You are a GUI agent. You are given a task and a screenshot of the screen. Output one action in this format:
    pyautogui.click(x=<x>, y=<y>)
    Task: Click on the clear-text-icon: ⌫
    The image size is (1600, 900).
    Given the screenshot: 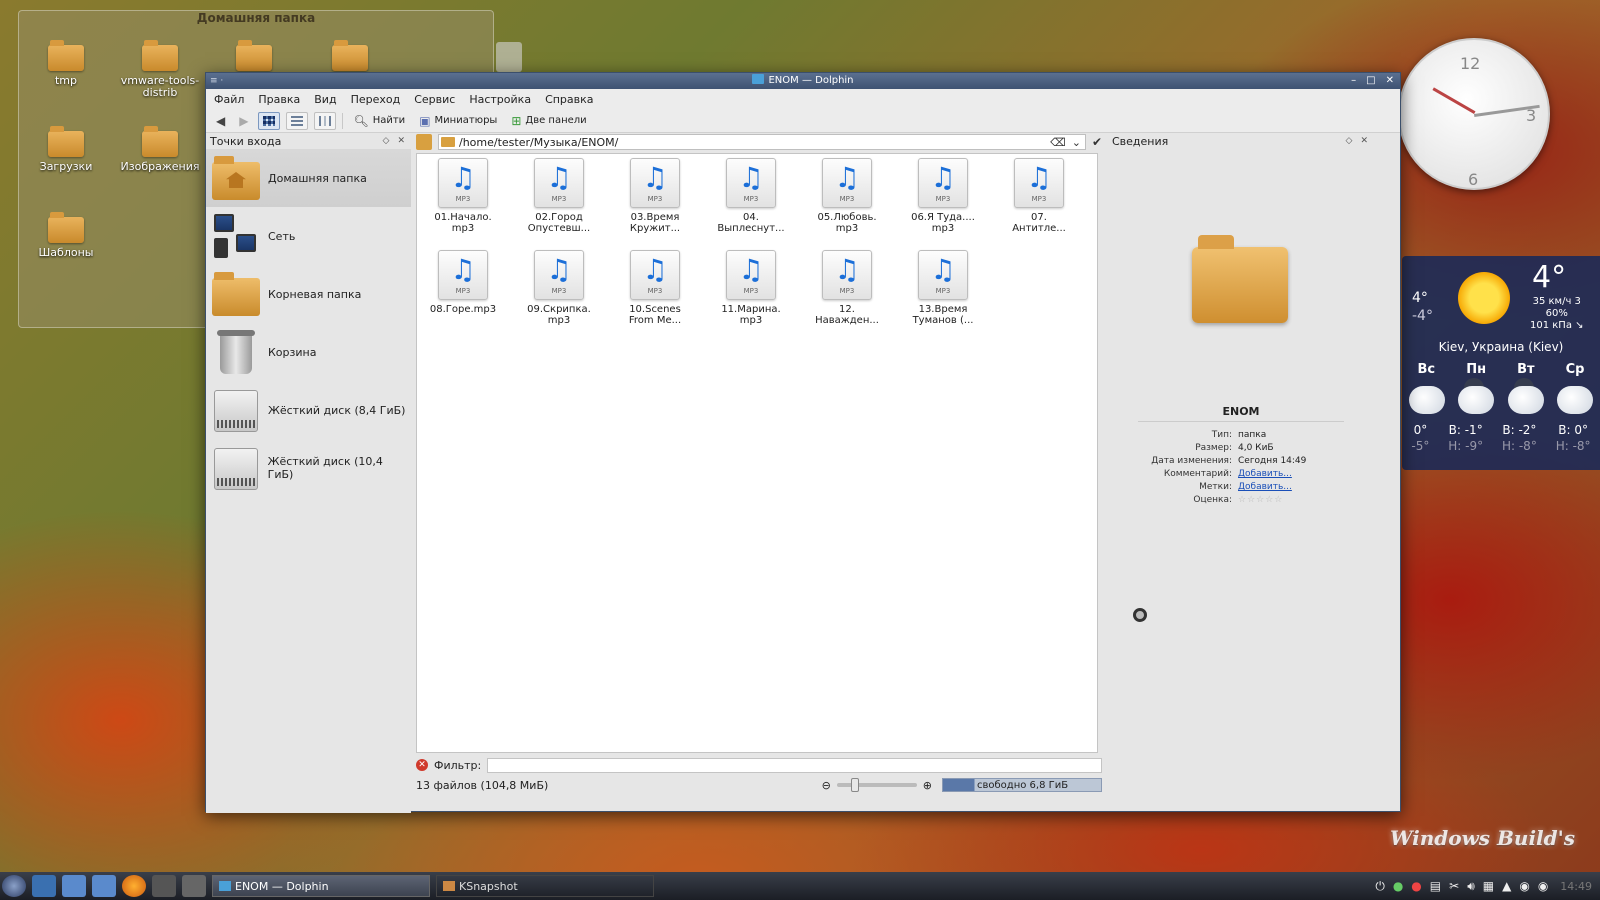 What is the action you would take?
    pyautogui.click(x=1058, y=142)
    